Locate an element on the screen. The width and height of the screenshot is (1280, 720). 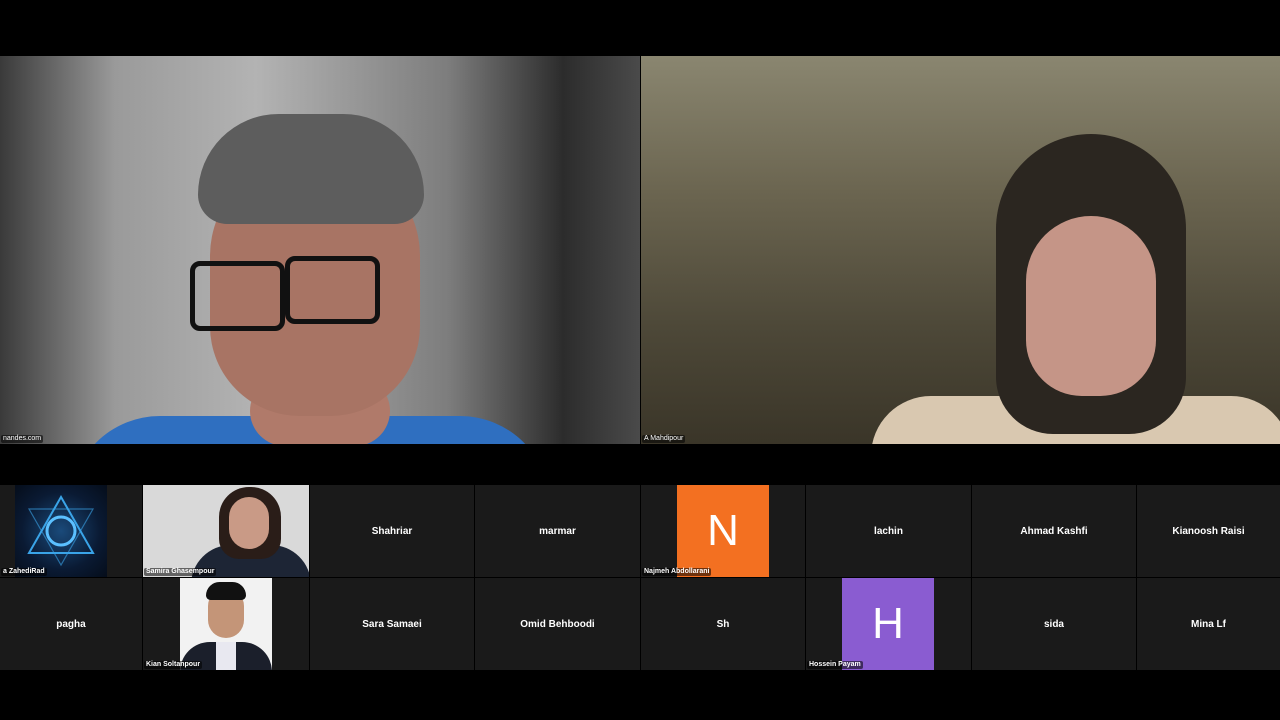
participant-avatar: N is located at coordinates (723, 531).